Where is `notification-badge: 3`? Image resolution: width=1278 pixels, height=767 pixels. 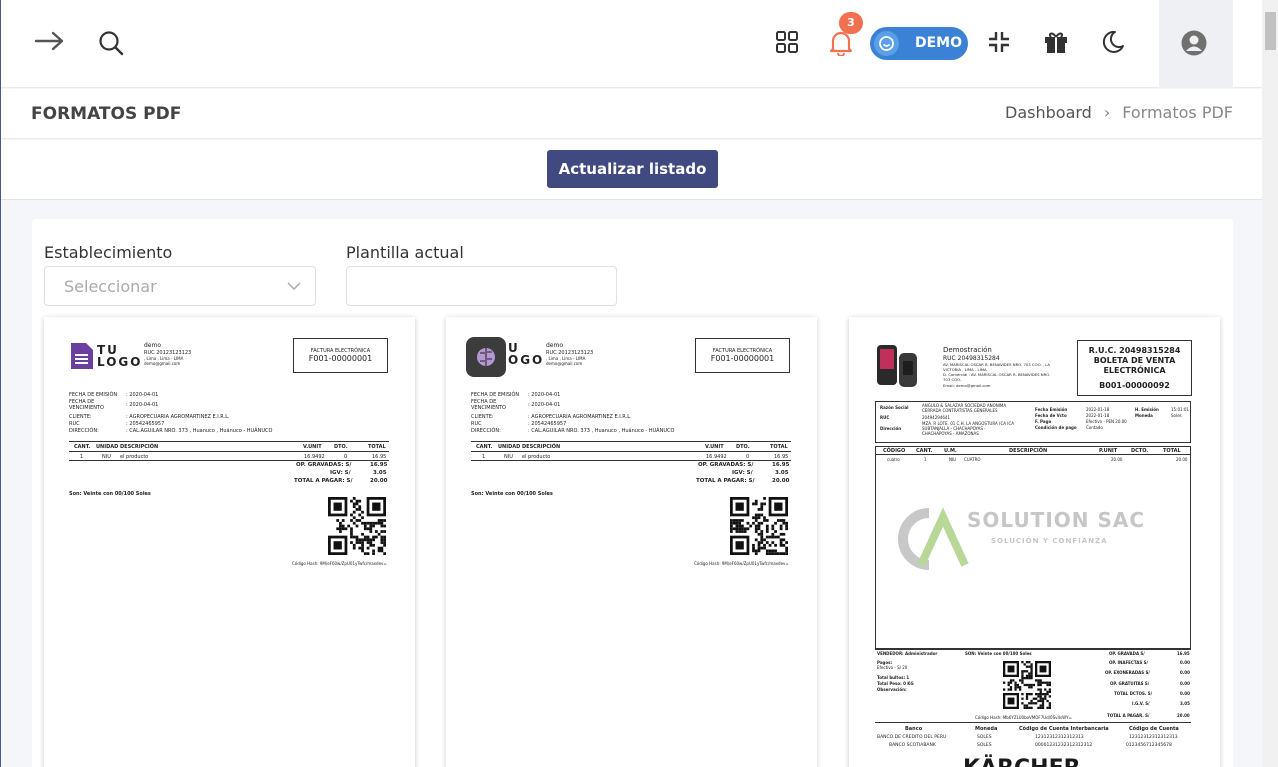 notification-badge: 3 is located at coordinates (851, 23).